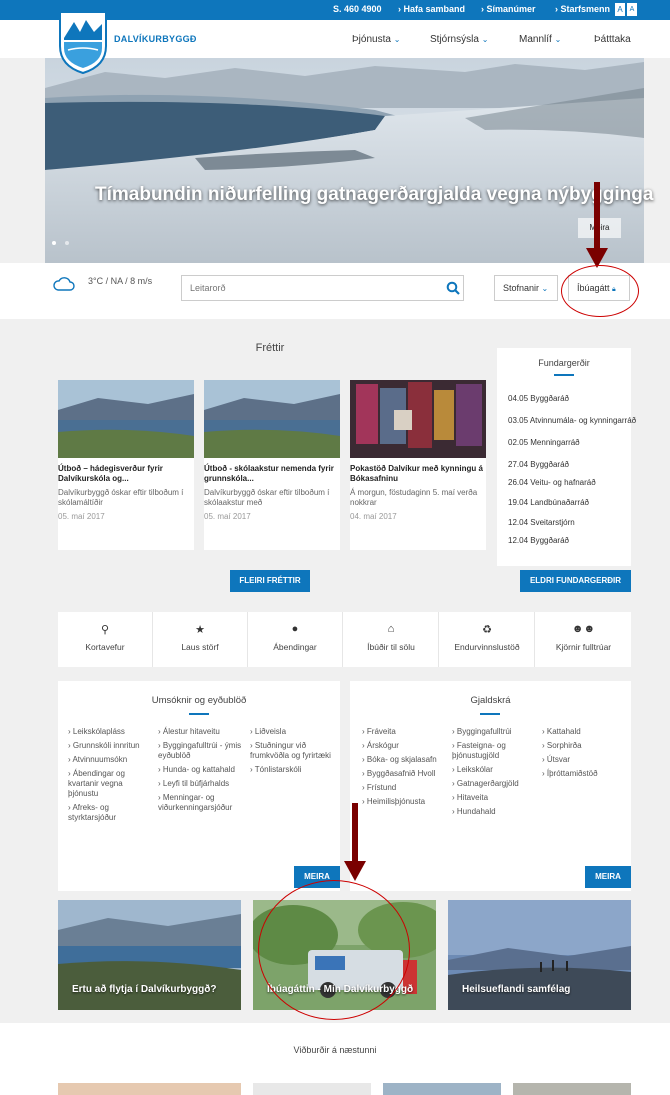  I want to click on form-link: › Hunda- og kattahald, so click(204, 770).